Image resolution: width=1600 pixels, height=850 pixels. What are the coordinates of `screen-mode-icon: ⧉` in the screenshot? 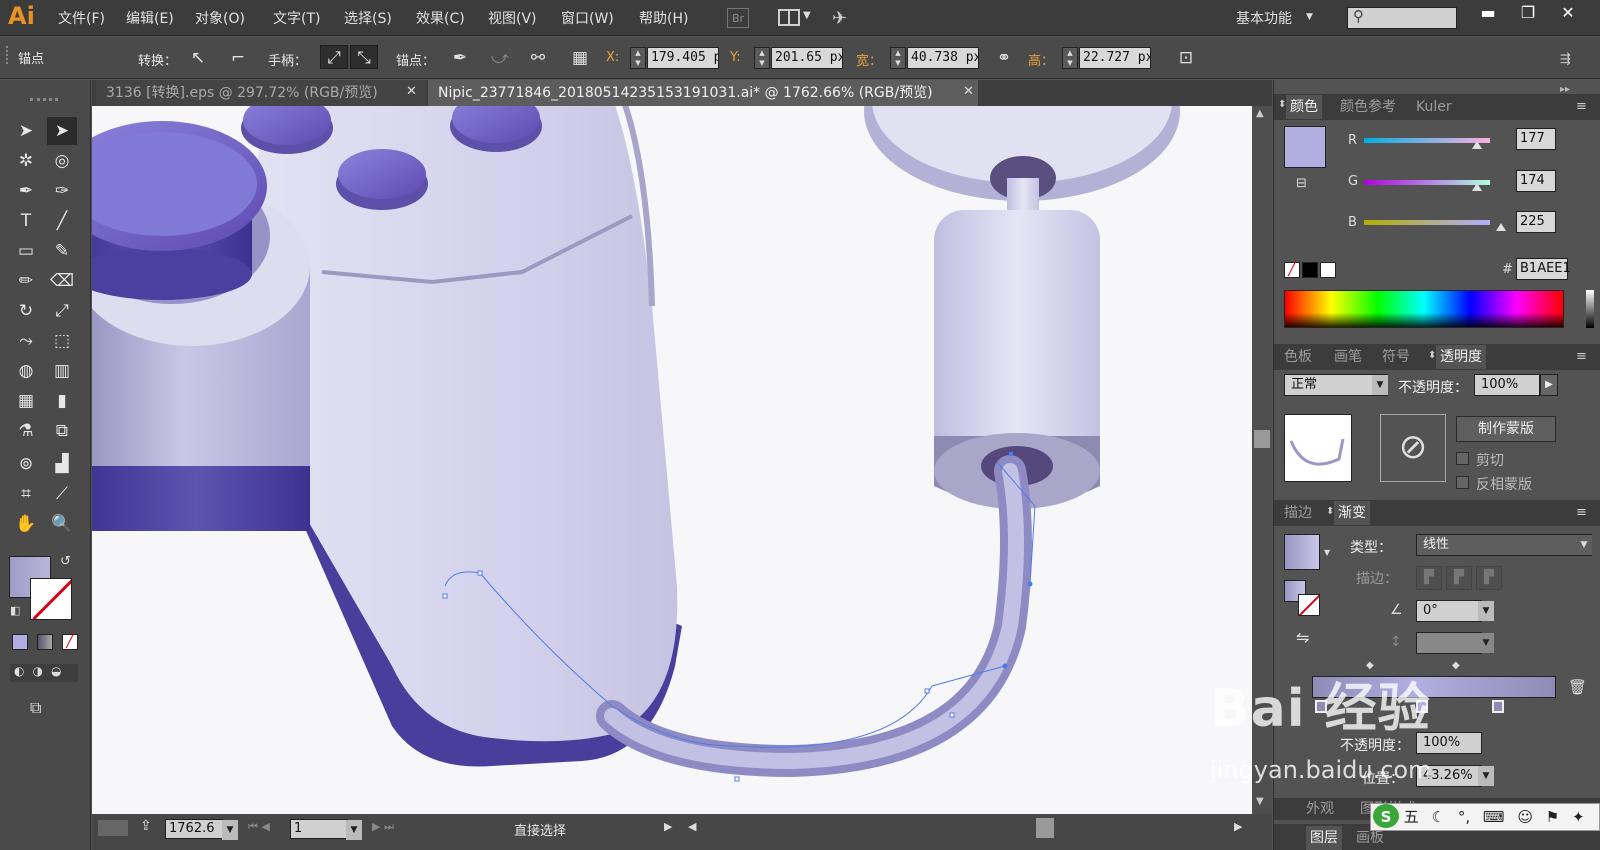 It's located at (35, 708).